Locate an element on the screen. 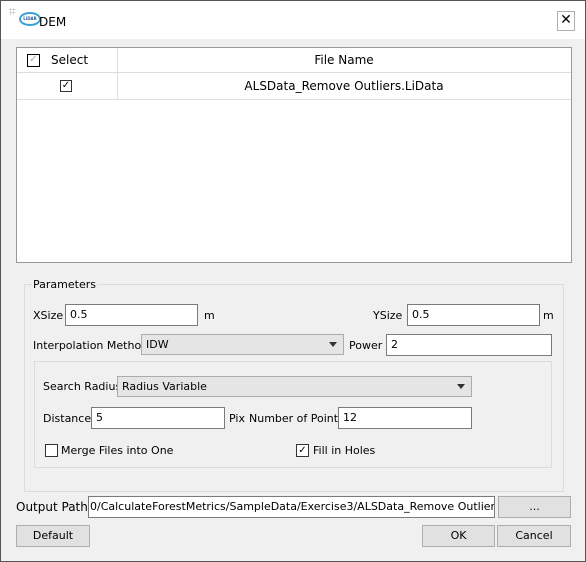 The height and width of the screenshot is (562, 586). xsize-label: XSize is located at coordinates (48, 315).